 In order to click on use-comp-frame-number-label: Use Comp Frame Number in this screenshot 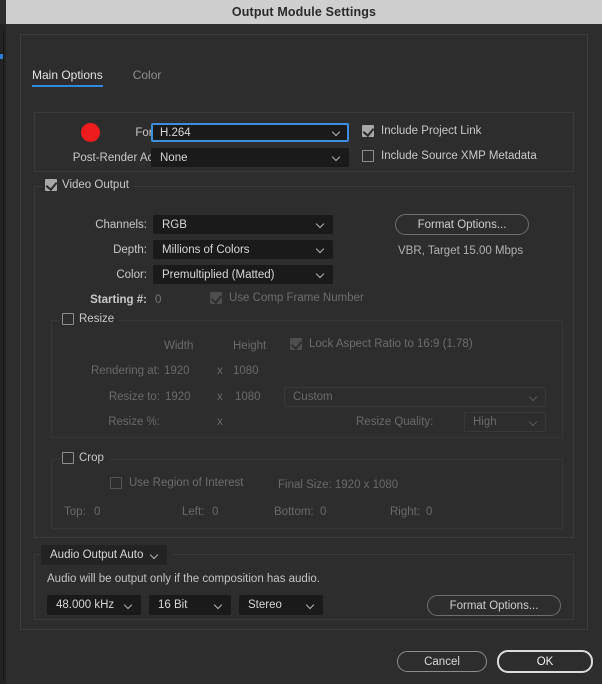, I will do `click(296, 298)`.